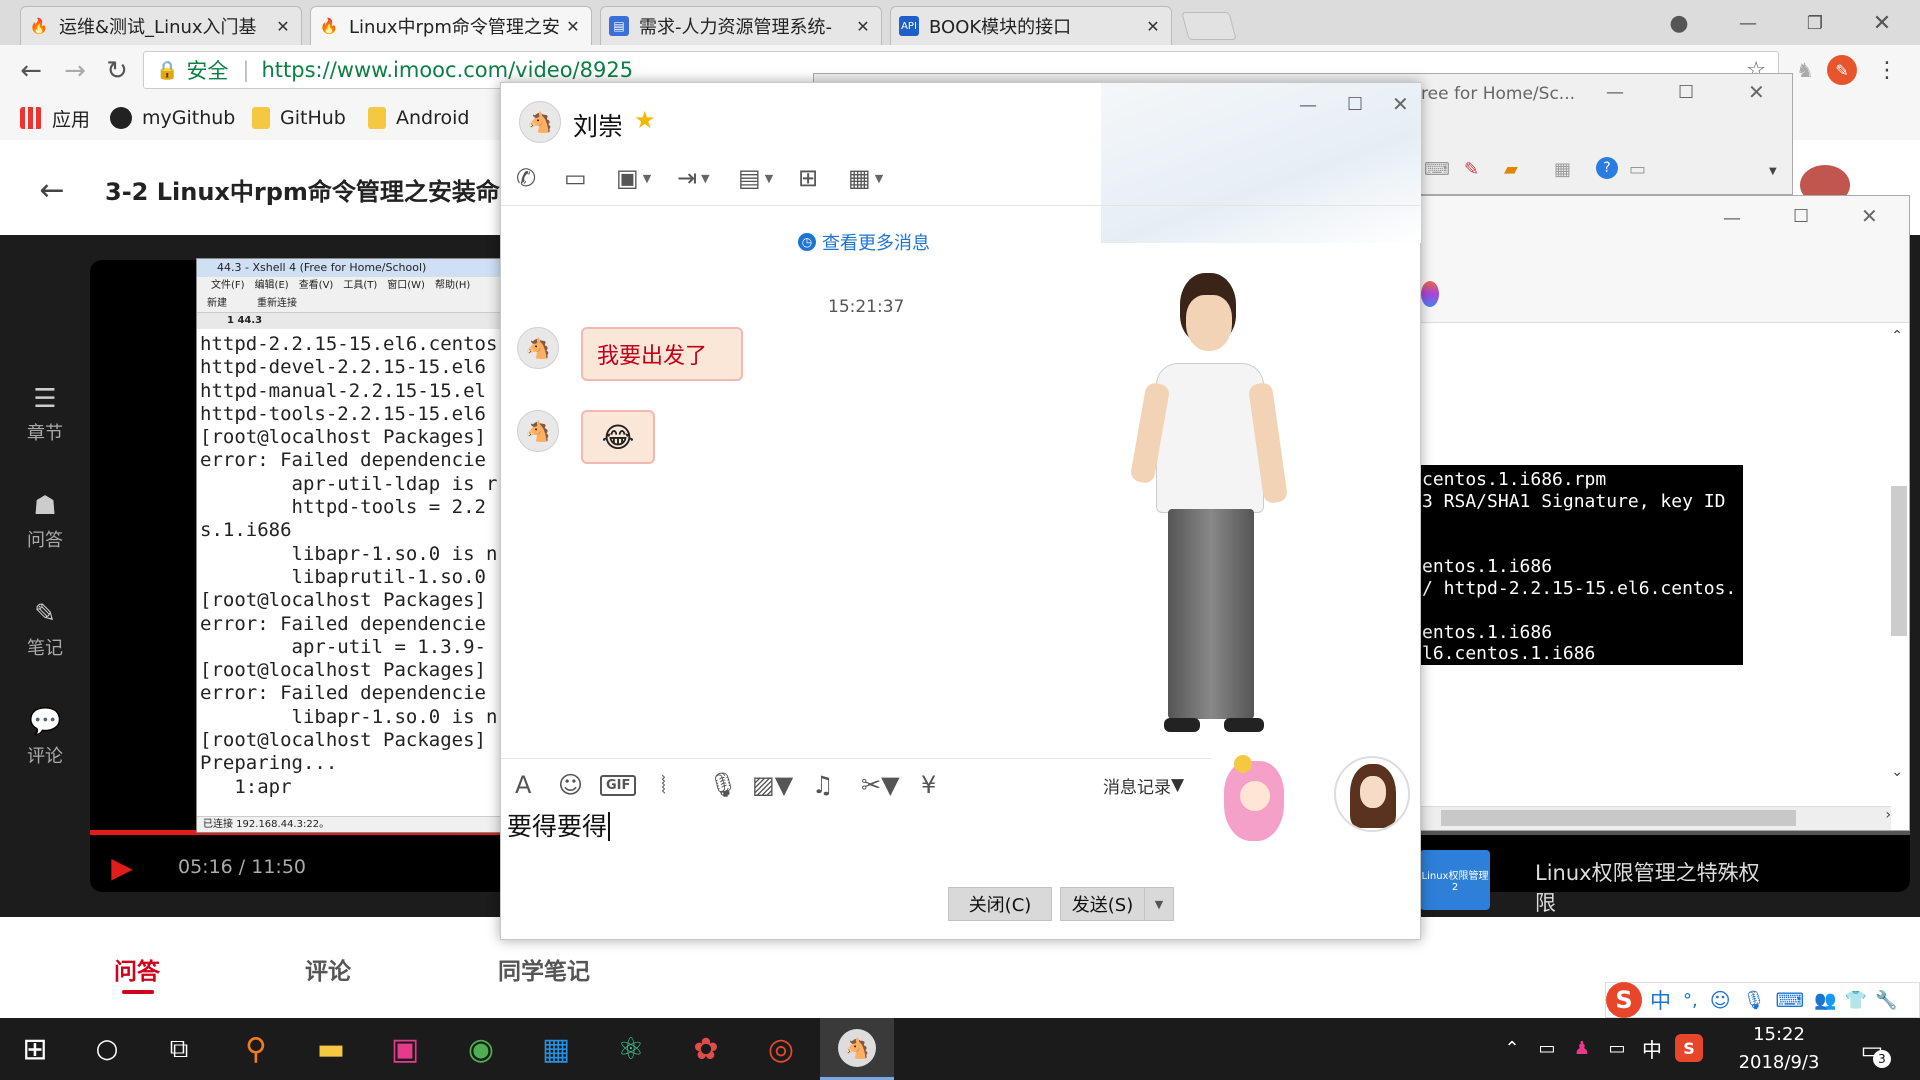  Describe the element at coordinates (808, 178) in the screenshot. I see `create-group-button: ⊞` at that location.